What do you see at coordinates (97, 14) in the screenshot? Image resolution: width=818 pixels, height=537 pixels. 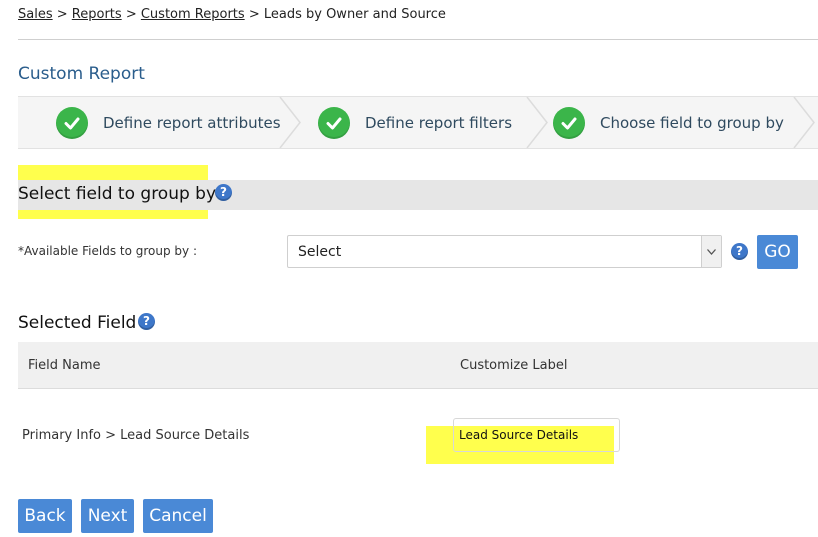 I see `breadcrumb-link-reports: Reports` at bounding box center [97, 14].